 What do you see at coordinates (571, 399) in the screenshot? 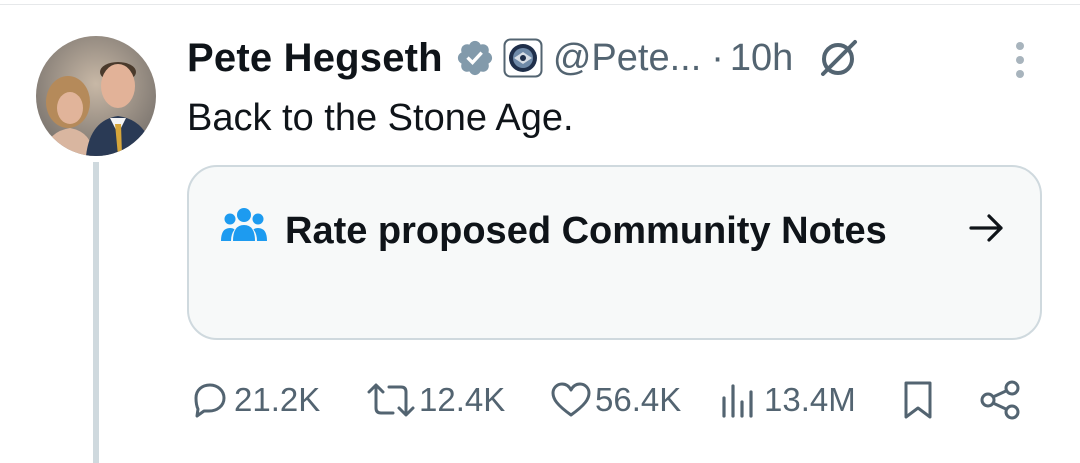
I see `heart-icon` at bounding box center [571, 399].